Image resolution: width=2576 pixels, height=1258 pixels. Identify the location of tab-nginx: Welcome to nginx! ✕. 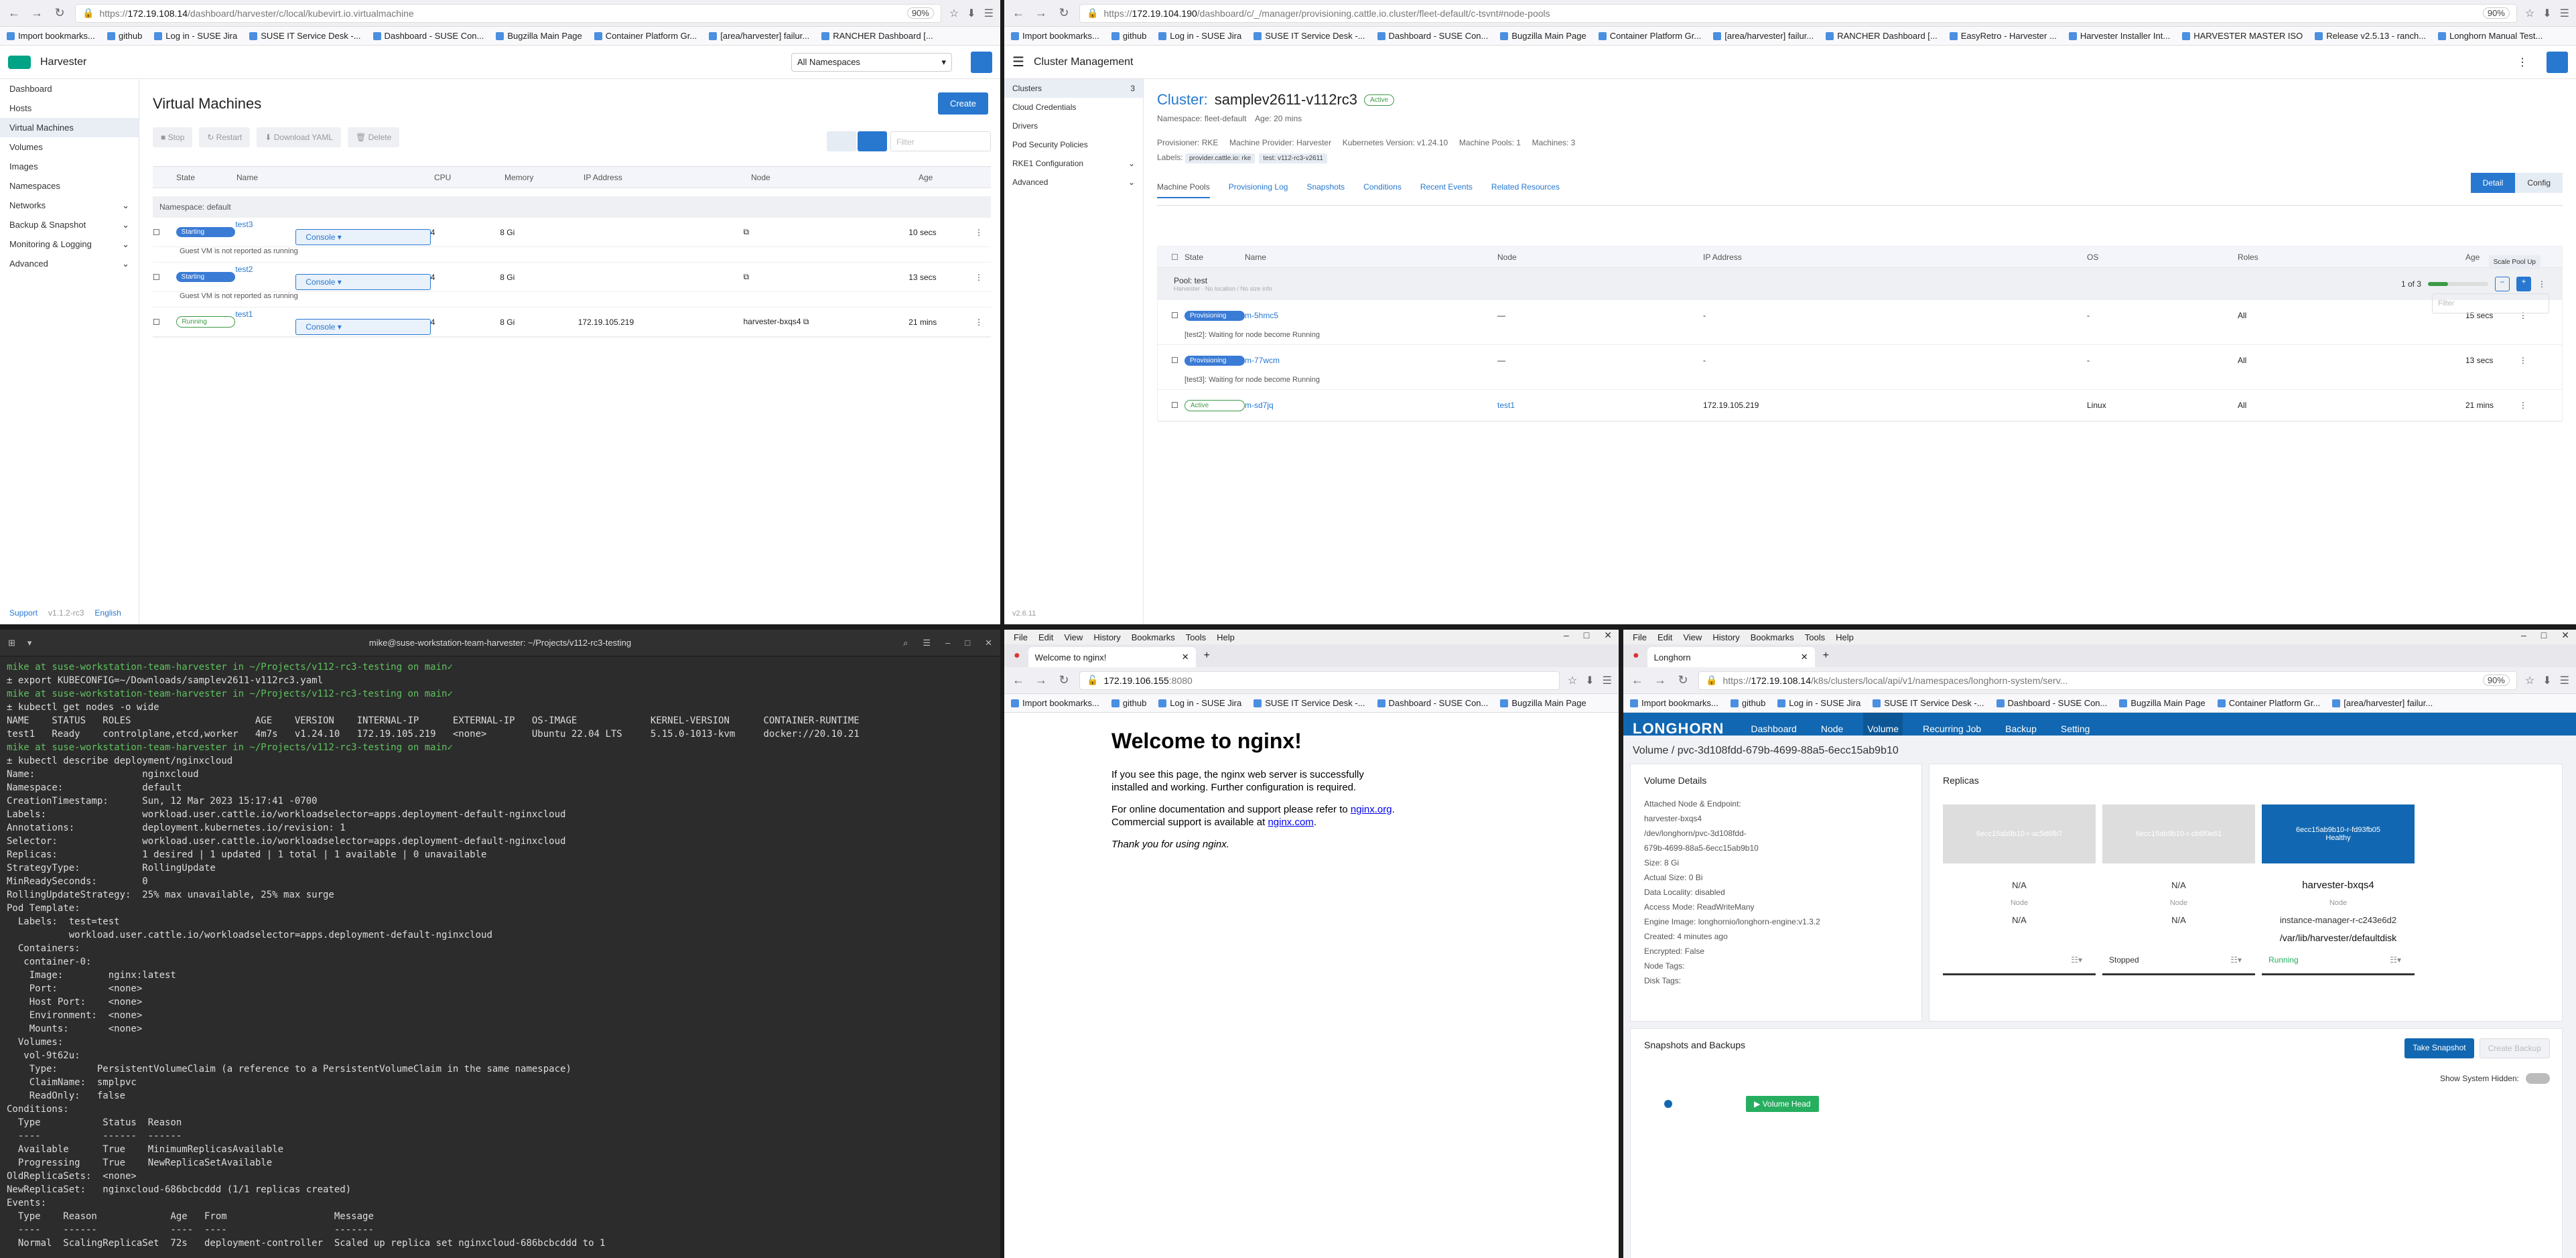
(1112, 657).